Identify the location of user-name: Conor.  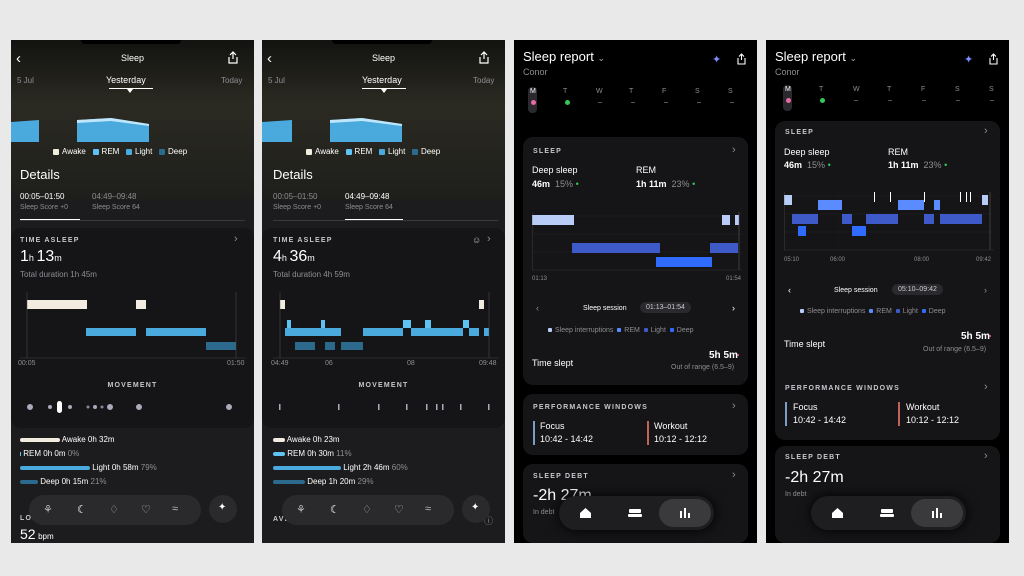
(535, 72).